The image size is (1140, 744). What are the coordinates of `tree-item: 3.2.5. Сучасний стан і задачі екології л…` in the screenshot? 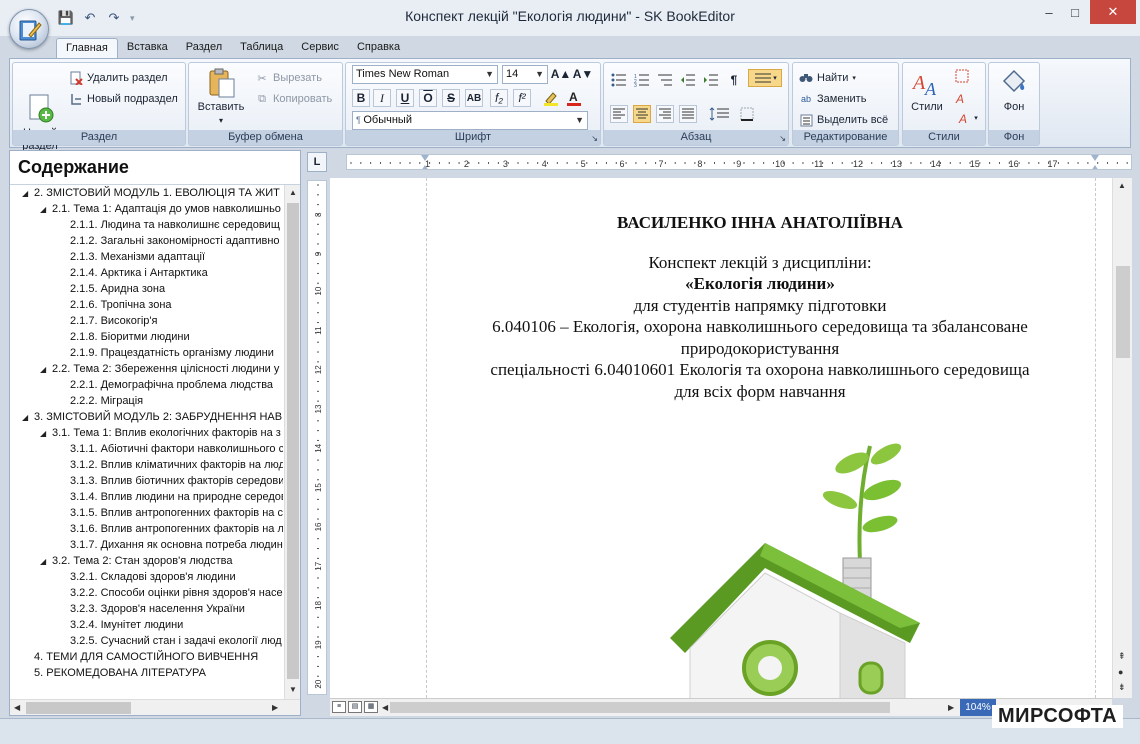 It's located at (170, 641).